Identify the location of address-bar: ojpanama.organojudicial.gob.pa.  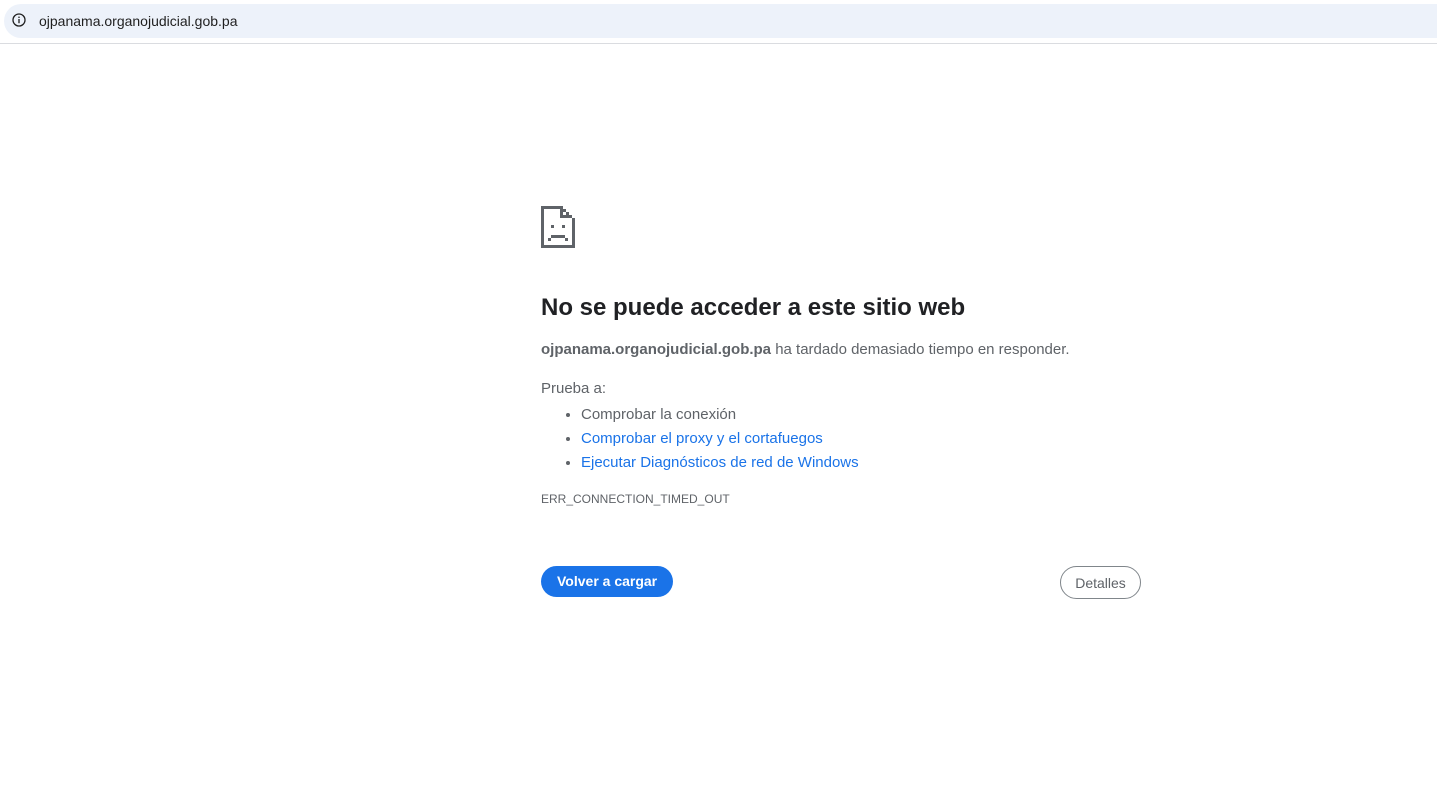
(720, 21).